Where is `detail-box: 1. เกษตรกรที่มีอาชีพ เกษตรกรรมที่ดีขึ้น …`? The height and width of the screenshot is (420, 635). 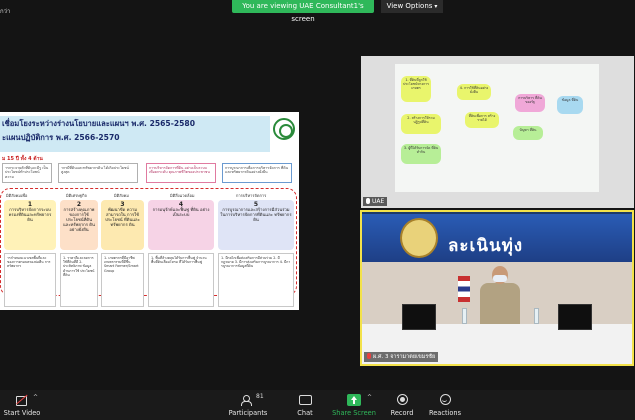
detail-box: 1. เกษตรกรที่มีอาชีพ เกษตรกรรมที่ดีขึ้น … is located at coordinates (122, 280).